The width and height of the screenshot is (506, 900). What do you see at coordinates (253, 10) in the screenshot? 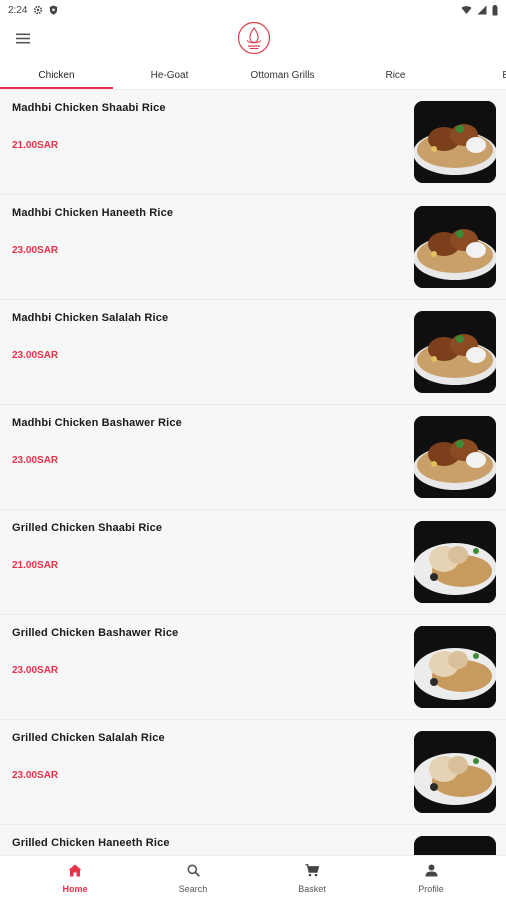
I see `status-bar: 2:24` at bounding box center [253, 10].